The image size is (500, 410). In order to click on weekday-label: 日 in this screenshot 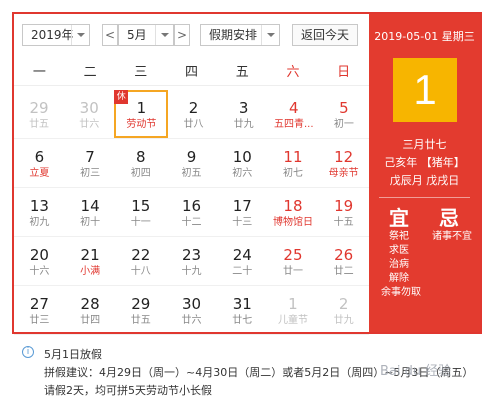, I will do `click(344, 72)`.